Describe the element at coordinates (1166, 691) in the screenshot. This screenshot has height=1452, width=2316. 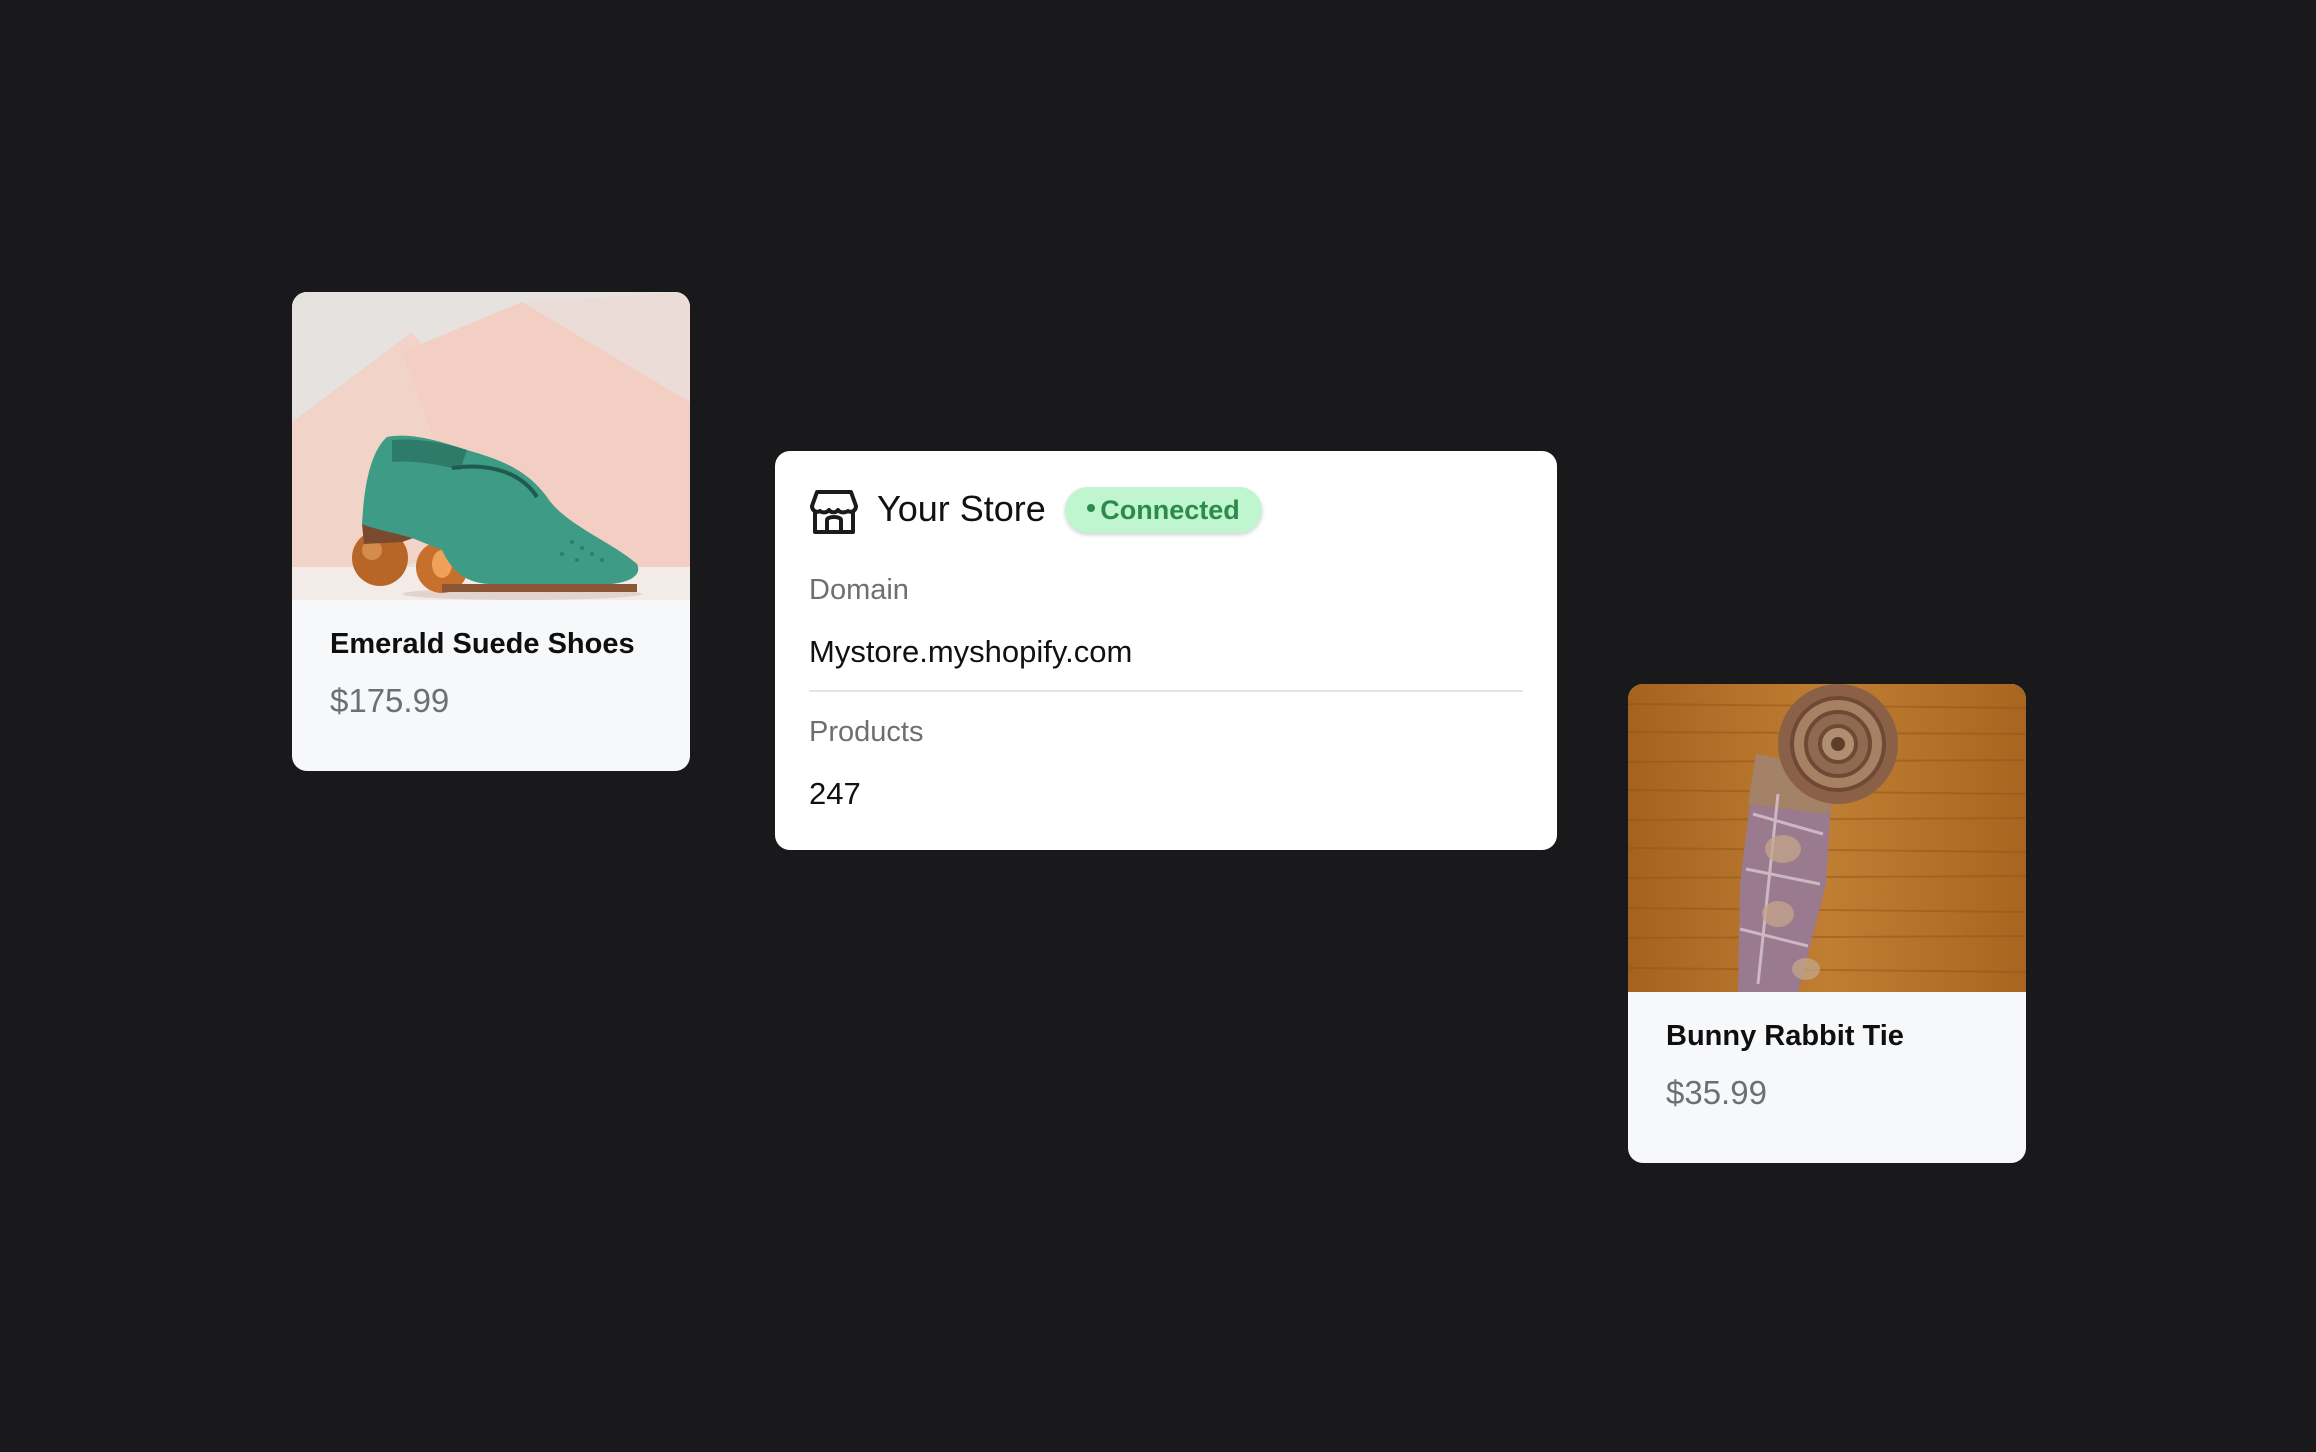
I see `divider` at that location.